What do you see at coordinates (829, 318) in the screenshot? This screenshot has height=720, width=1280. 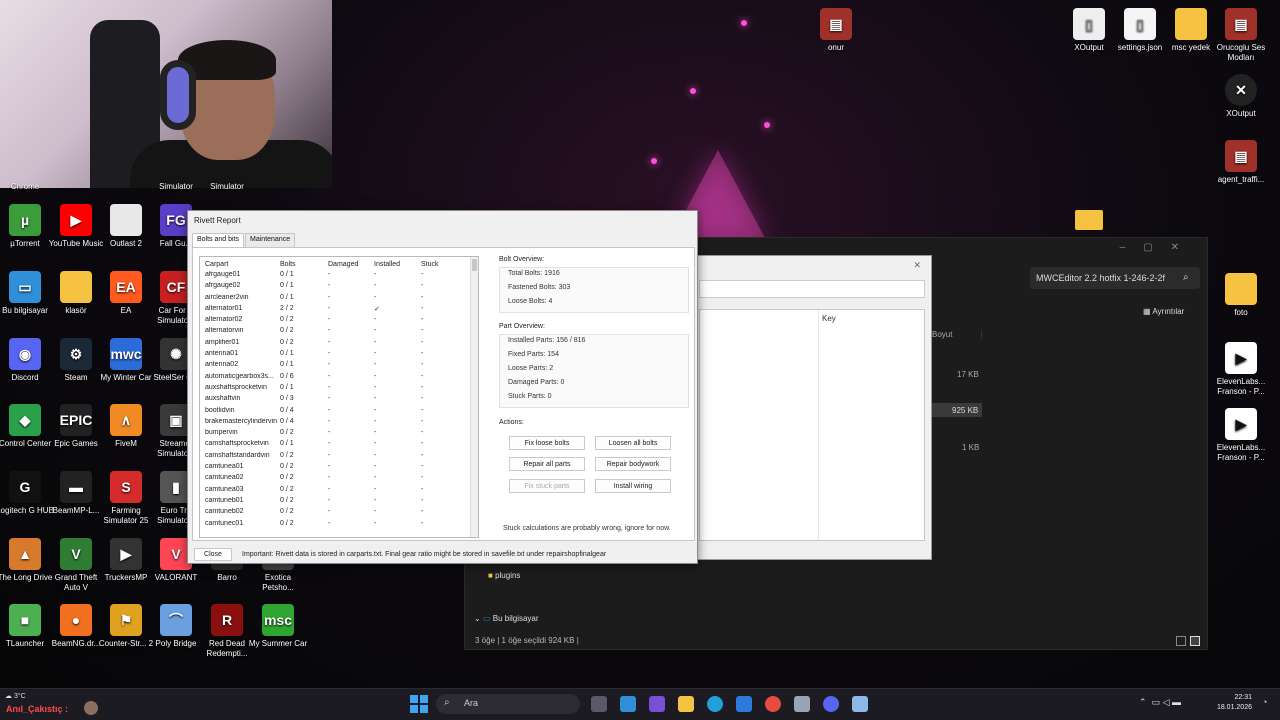 I see `key-column-header: Key` at bounding box center [829, 318].